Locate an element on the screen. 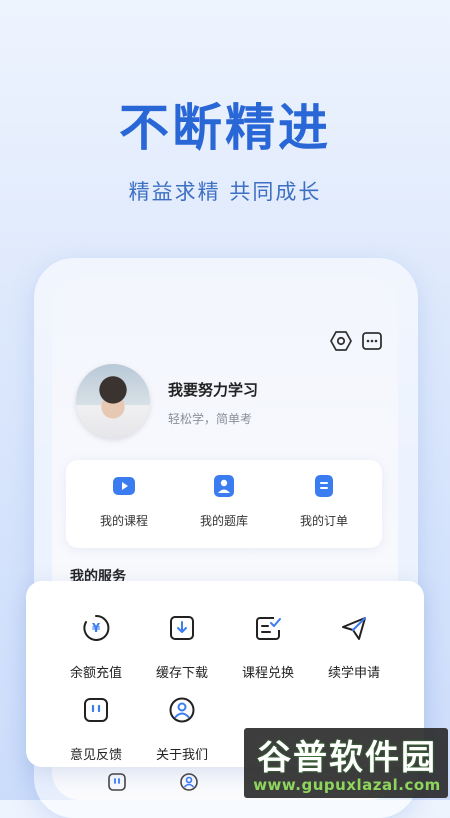 The height and width of the screenshot is (818, 450). course-play-icon is located at coordinates (124, 486).